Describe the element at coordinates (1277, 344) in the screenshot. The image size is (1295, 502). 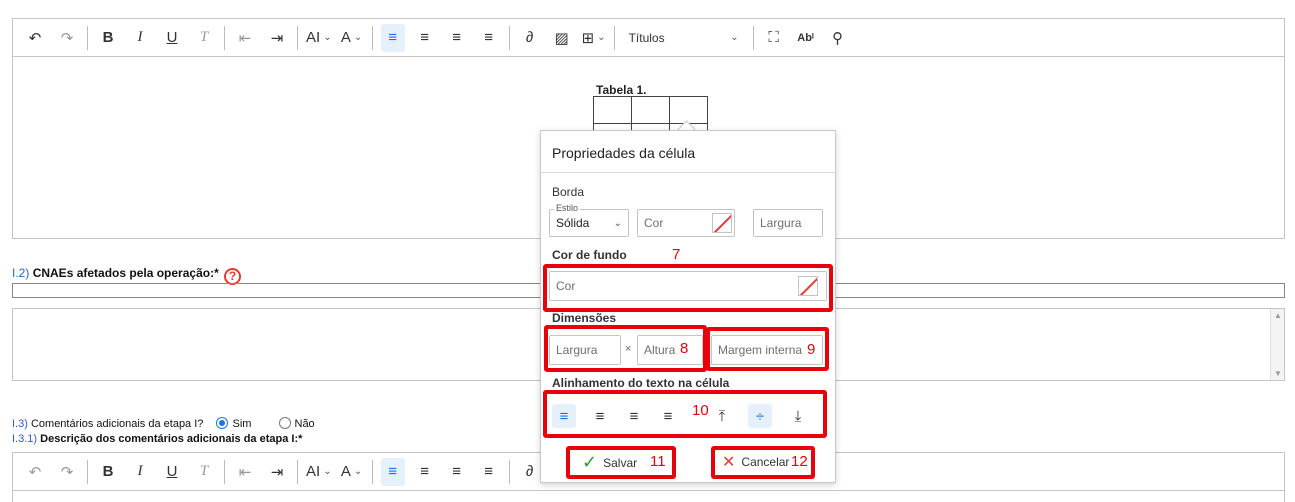
I see `scrollbar: ▲ ▼` at that location.